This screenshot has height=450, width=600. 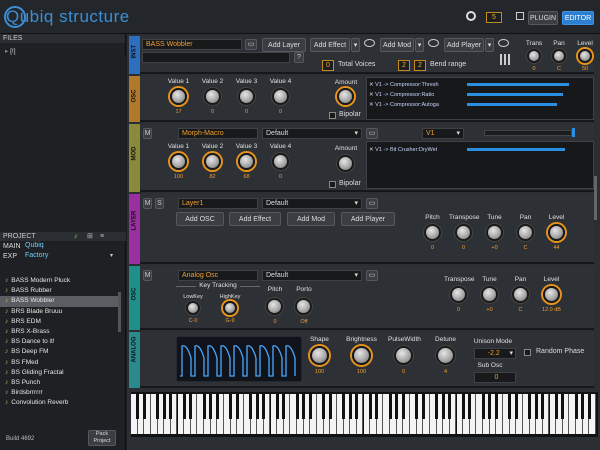 I want to click on preset-list-item: ♪ BRS Blade Bruuu, so click(x=59, y=312).